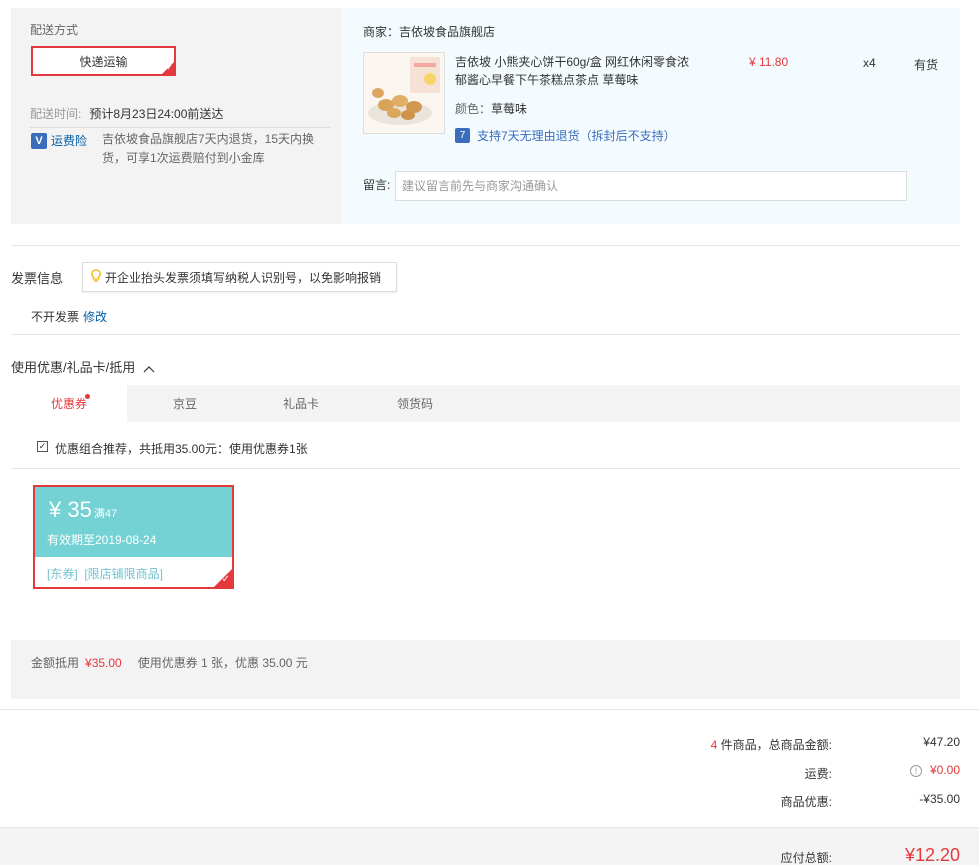 The image size is (979, 865). What do you see at coordinates (429, 32) in the screenshot?
I see `merchant-name: 商家：吉依坡食品旗舰店` at bounding box center [429, 32].